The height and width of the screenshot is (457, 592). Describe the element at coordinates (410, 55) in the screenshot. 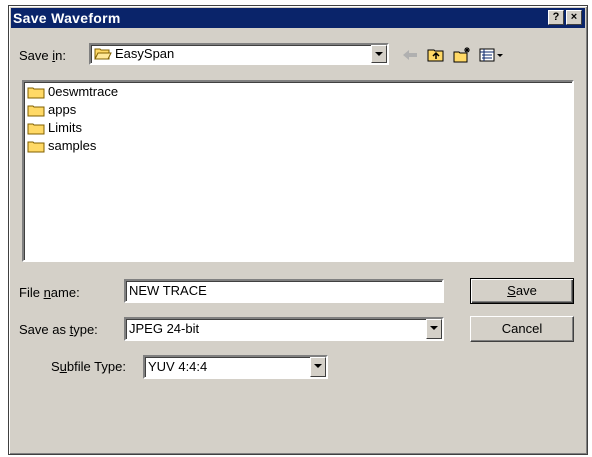

I see `back-arrow-icon` at that location.